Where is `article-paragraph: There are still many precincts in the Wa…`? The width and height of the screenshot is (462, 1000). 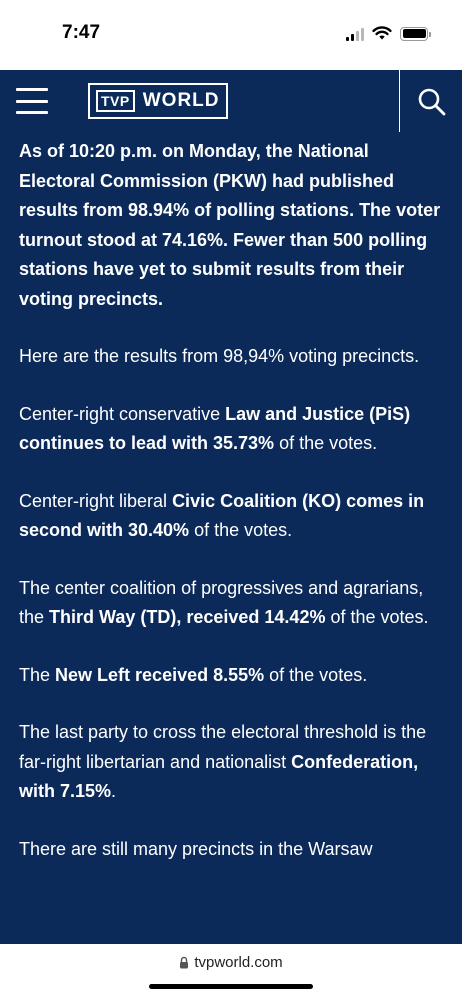 article-paragraph: There are still many precincts in the Wa… is located at coordinates (196, 848).